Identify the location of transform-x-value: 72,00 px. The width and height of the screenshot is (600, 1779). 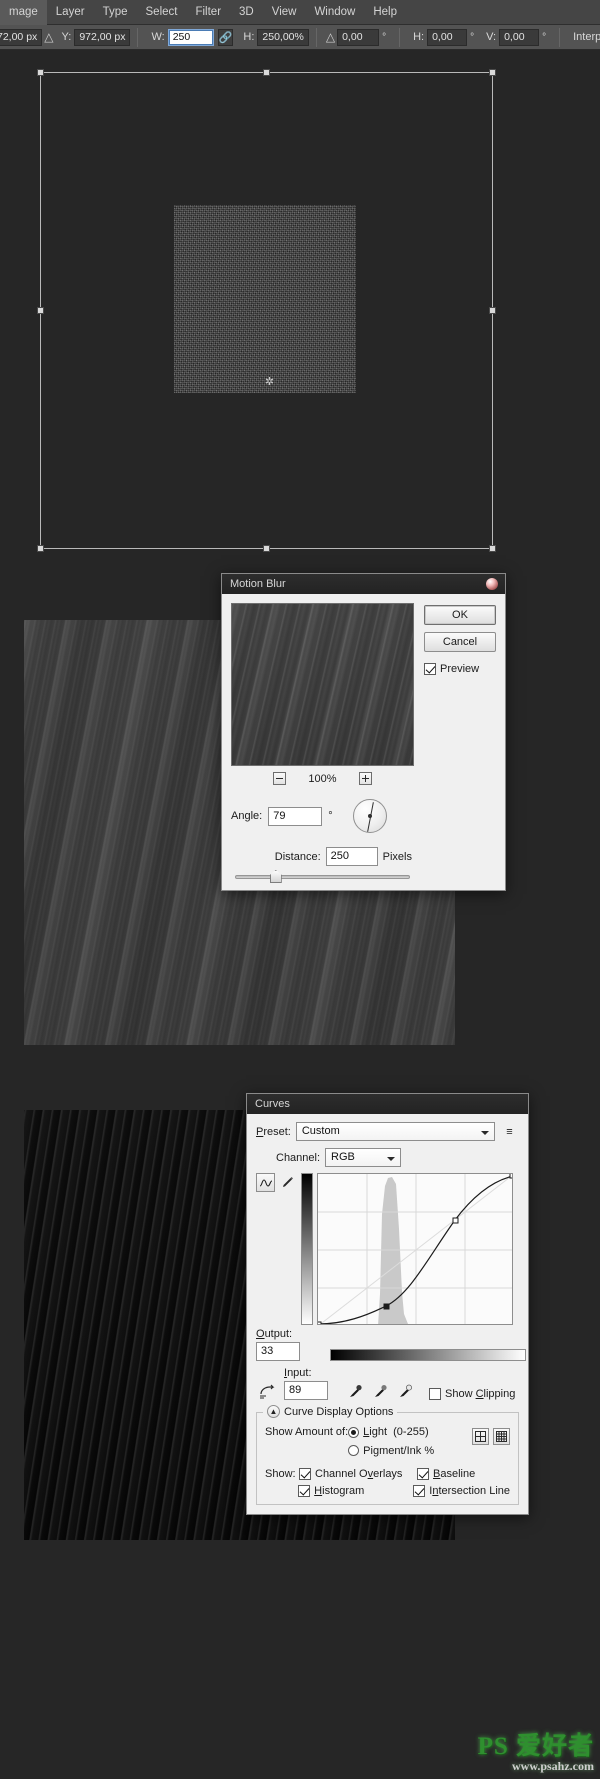
(21, 37).